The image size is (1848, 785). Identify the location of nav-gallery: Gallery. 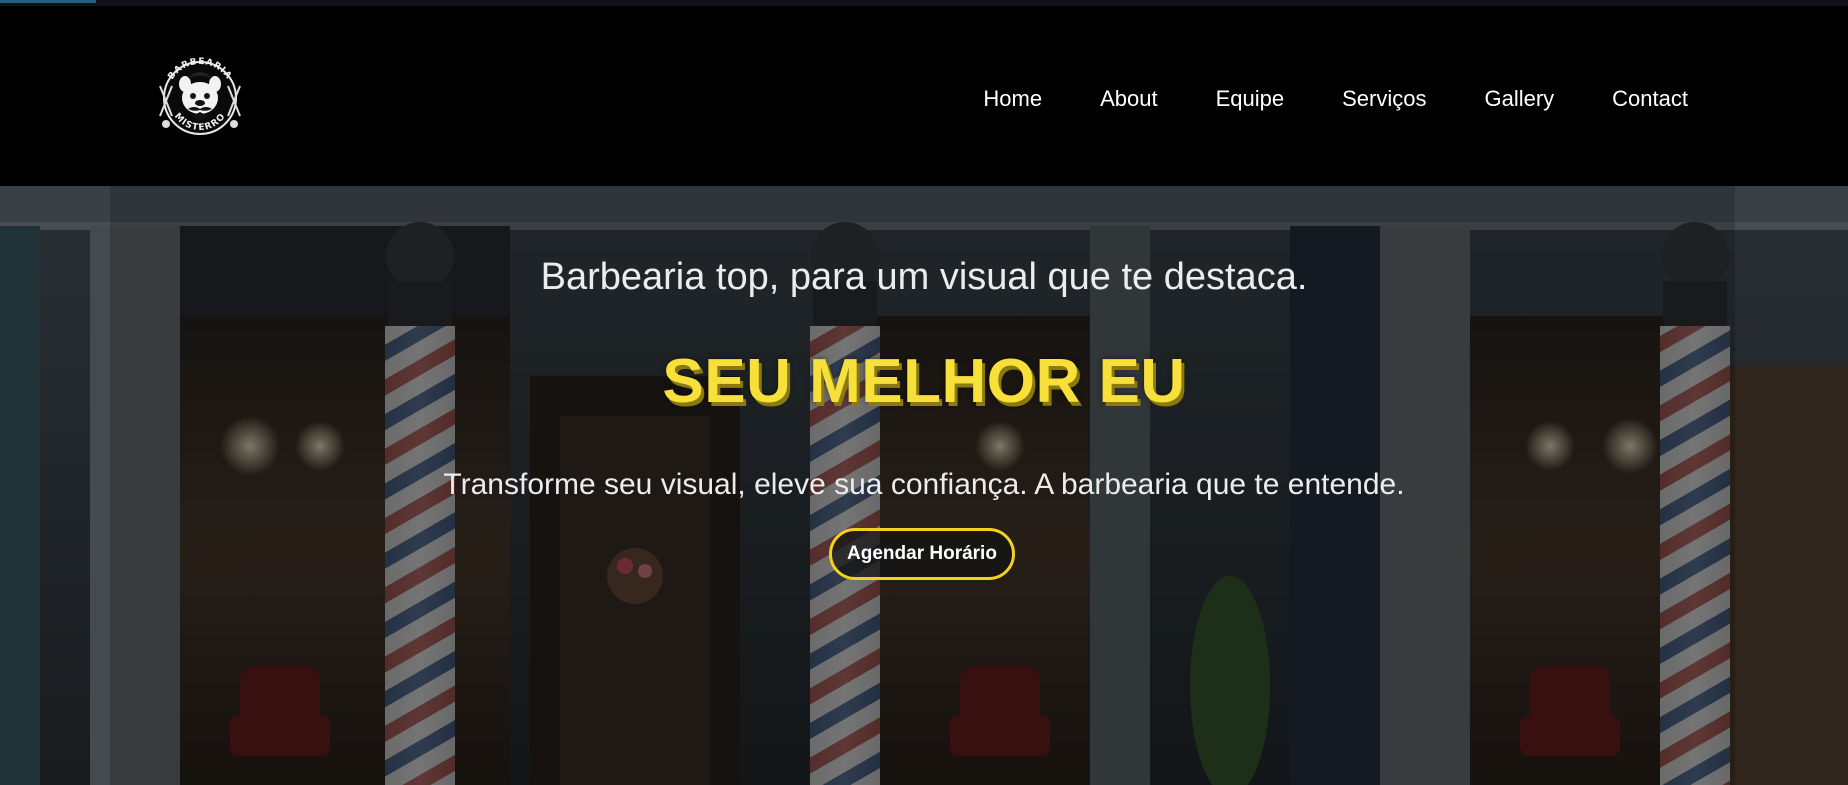
(1519, 99).